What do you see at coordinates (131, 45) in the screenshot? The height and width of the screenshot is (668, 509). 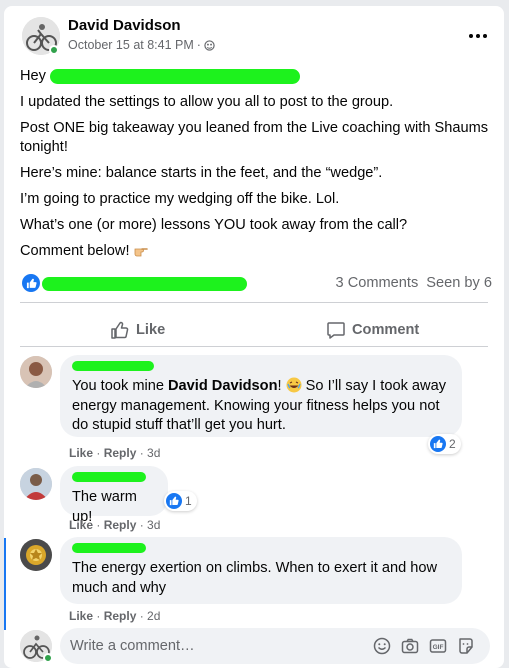 I see `post-timestamp: October 15 at 8:41 PM` at bounding box center [131, 45].